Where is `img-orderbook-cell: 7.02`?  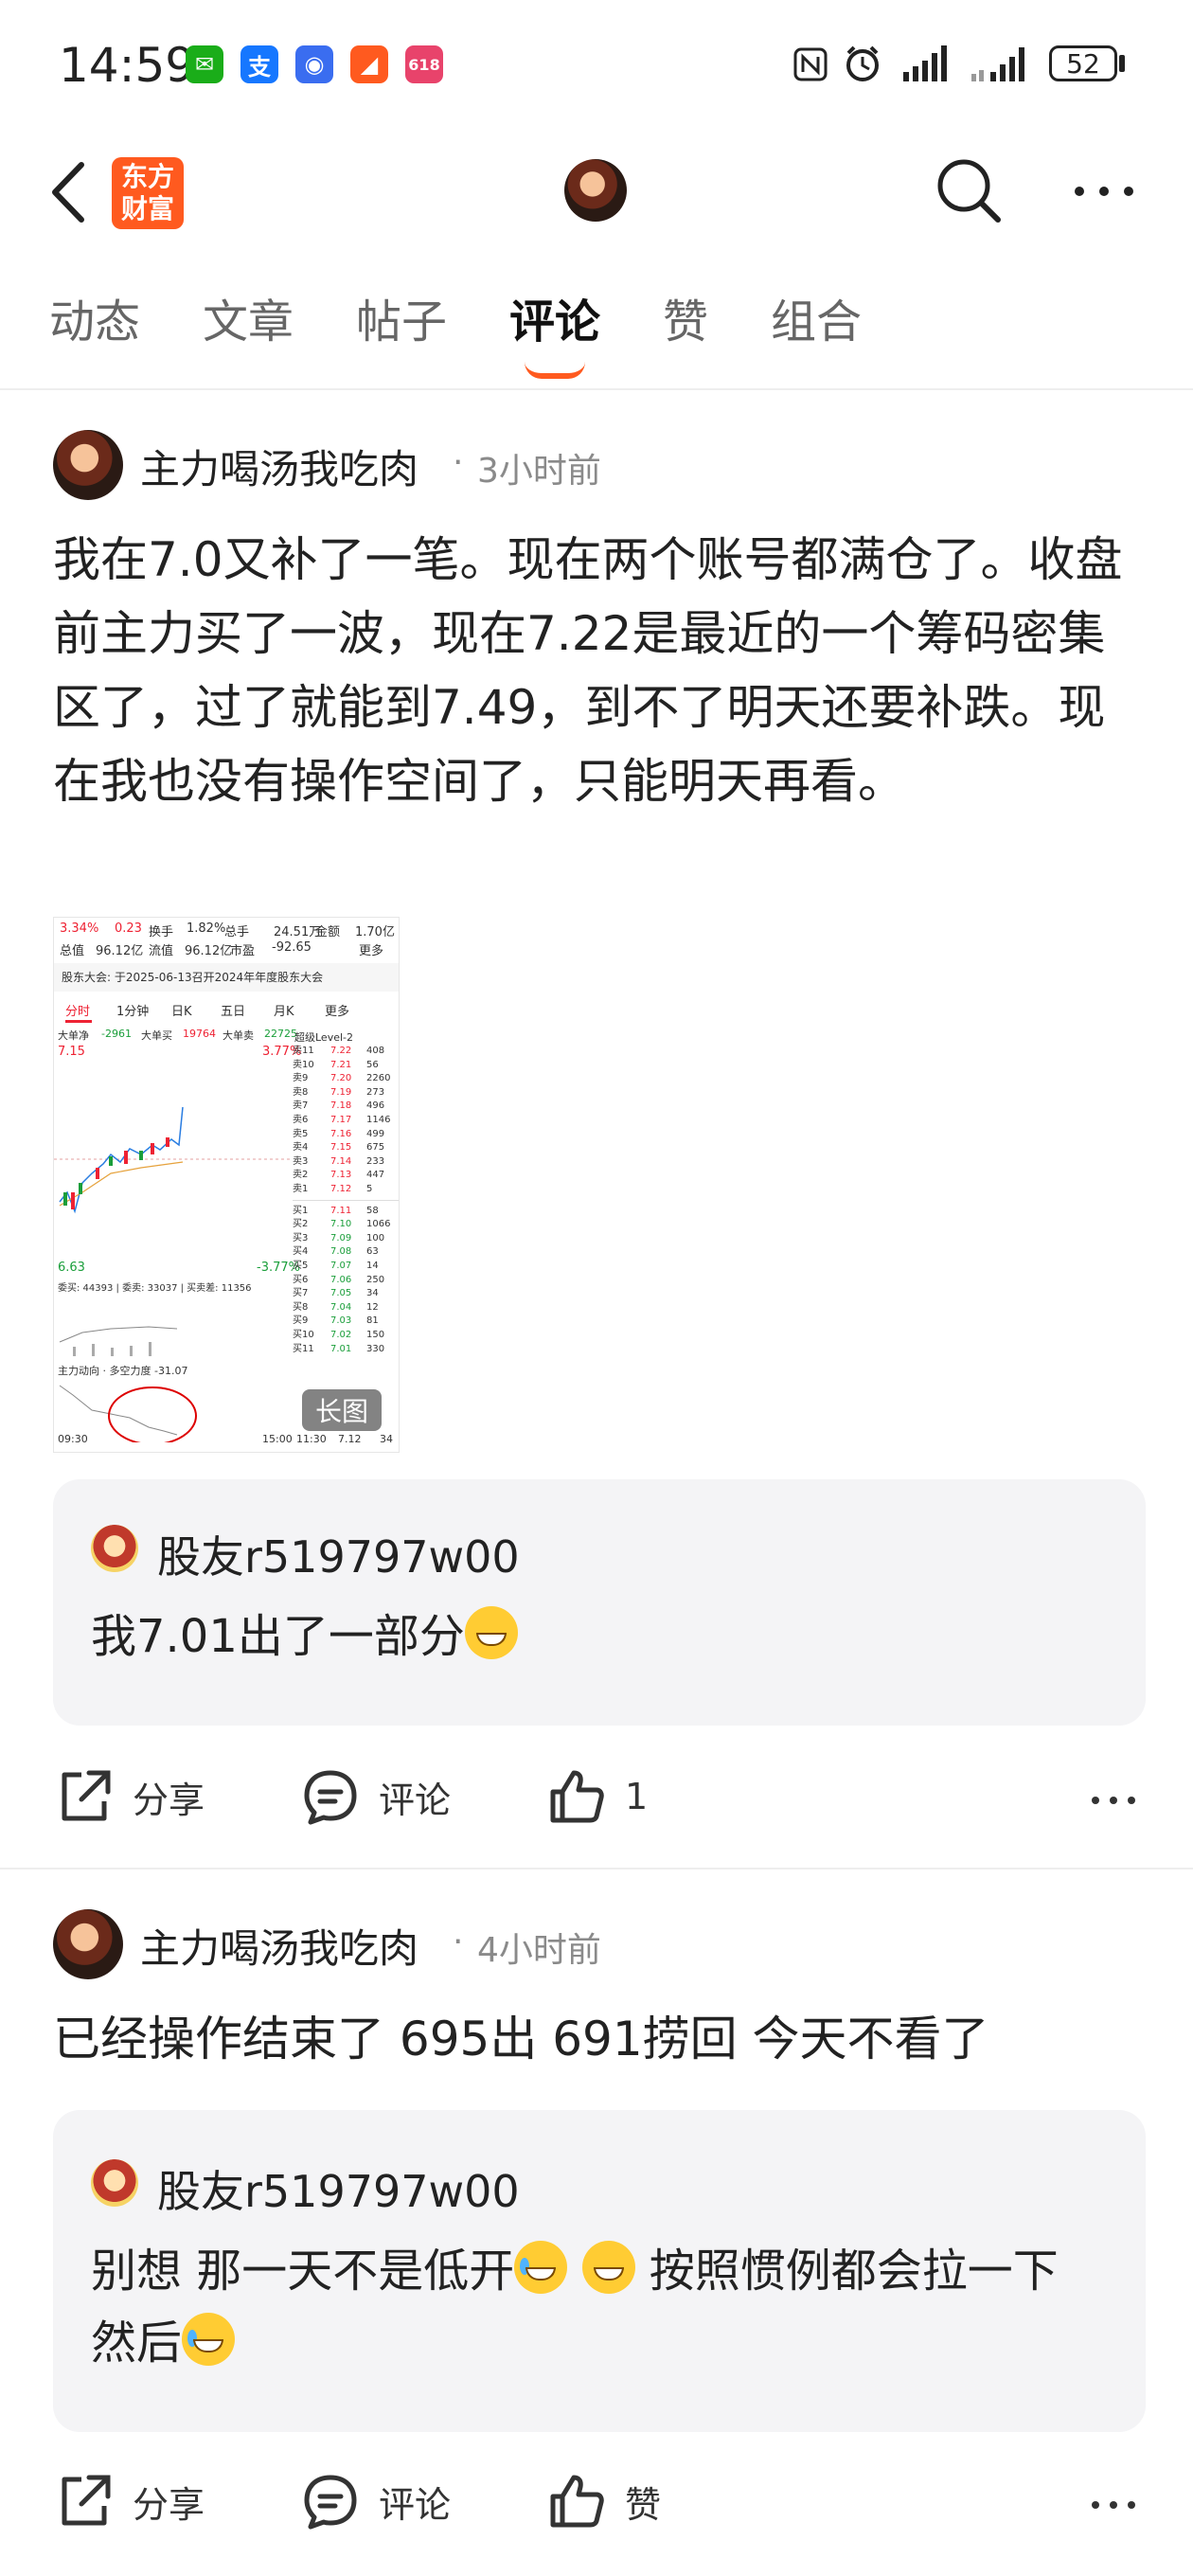
img-orderbook-cell: 7.02 is located at coordinates (341, 1335).